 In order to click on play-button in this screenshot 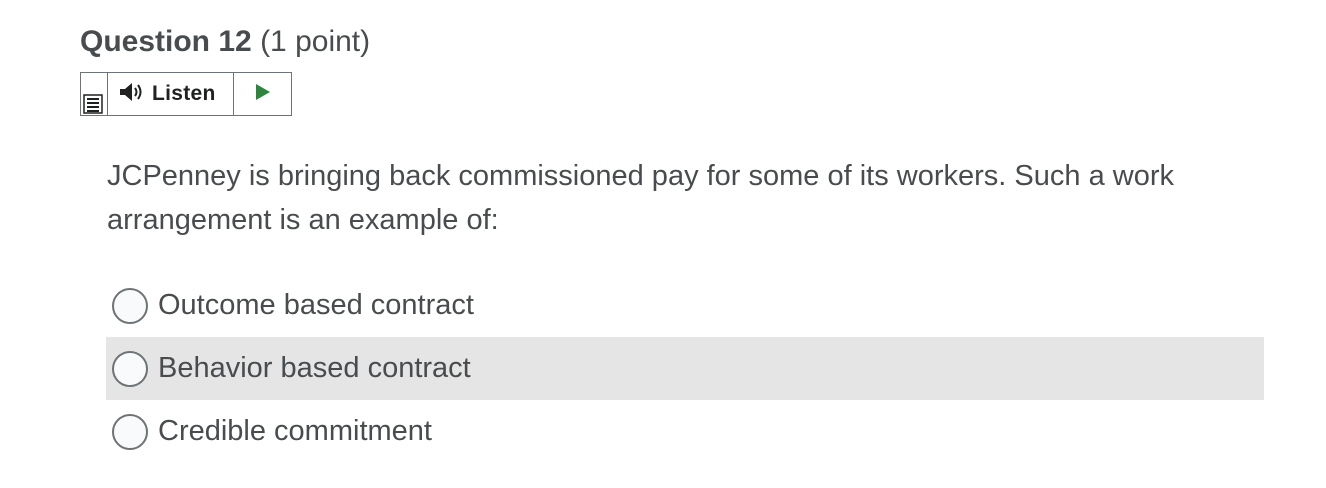, I will do `click(262, 94)`.